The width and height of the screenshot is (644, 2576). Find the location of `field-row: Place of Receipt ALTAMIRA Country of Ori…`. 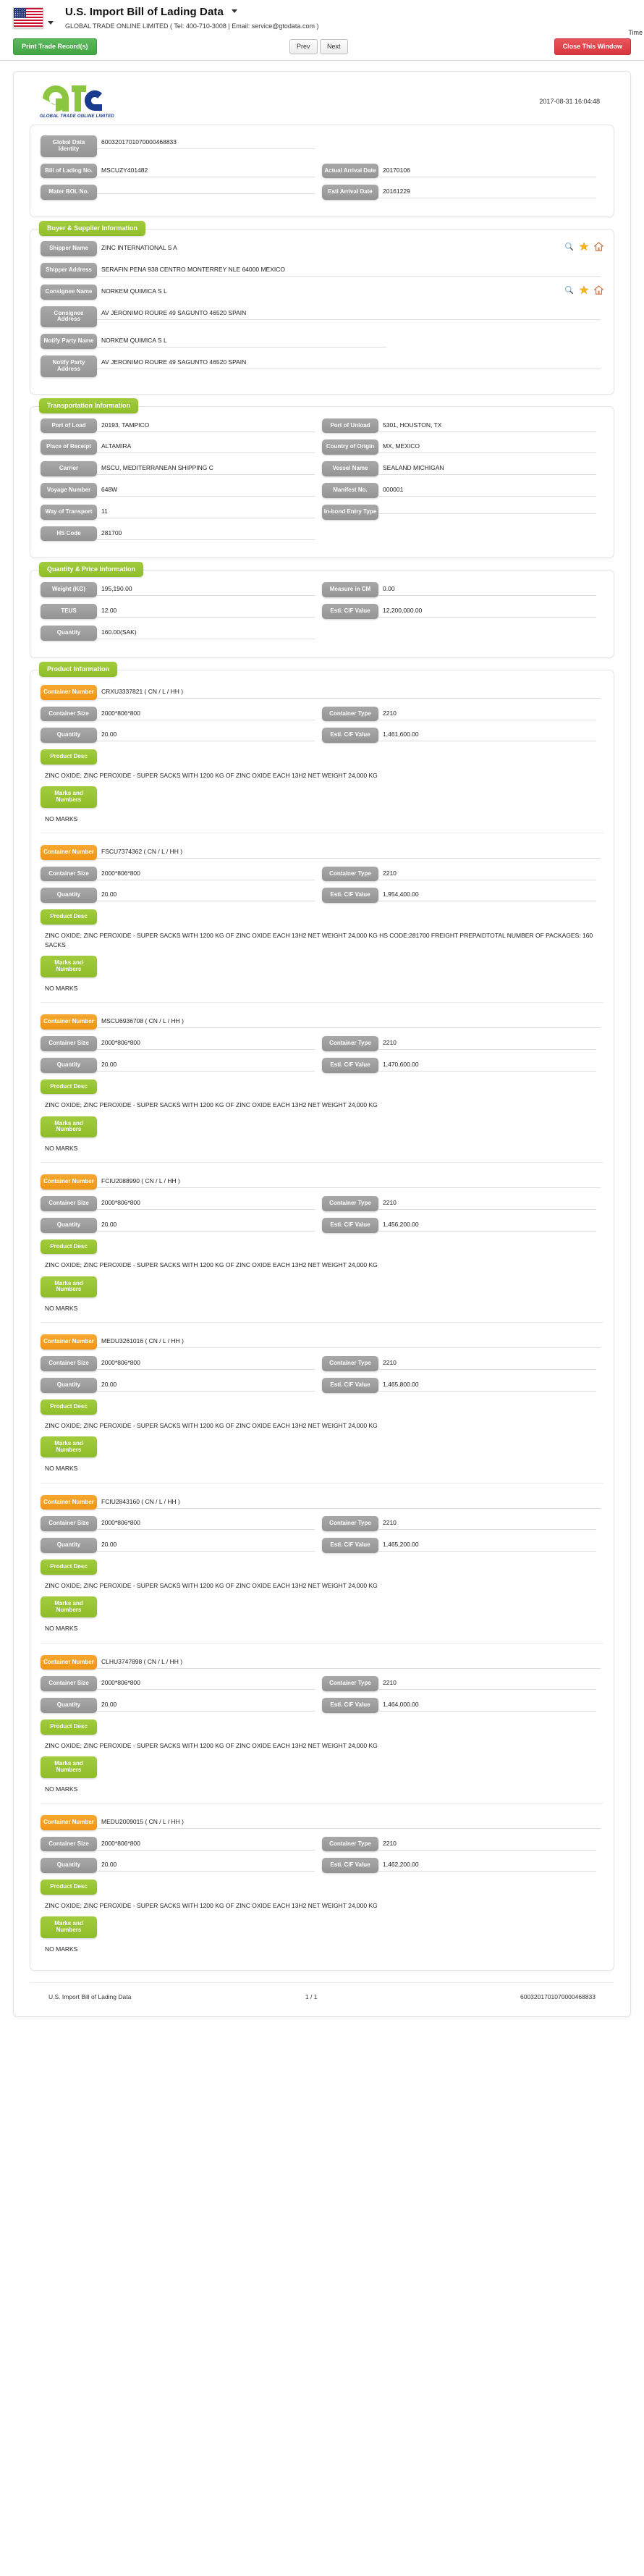

field-row: Place of Receipt ALTAMIRA Country of Ori… is located at coordinates (322, 447).